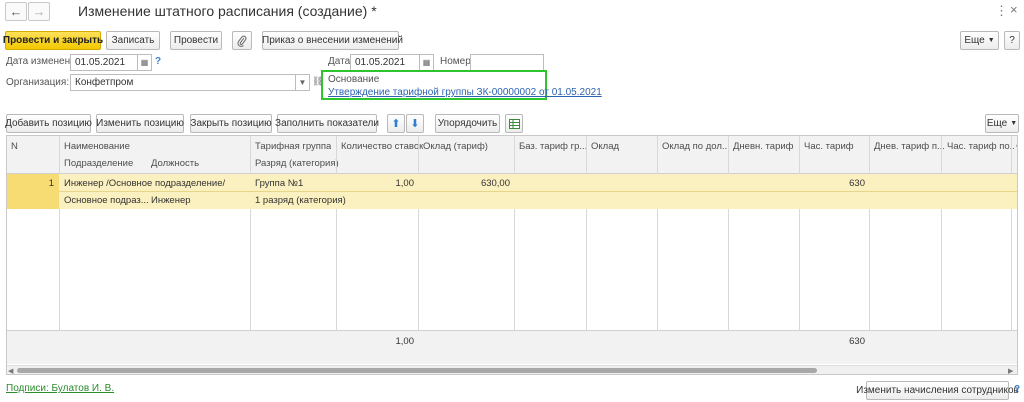 The image size is (1024, 402). Describe the element at coordinates (175, 163) in the screenshot. I see `header-position: Должность` at that location.